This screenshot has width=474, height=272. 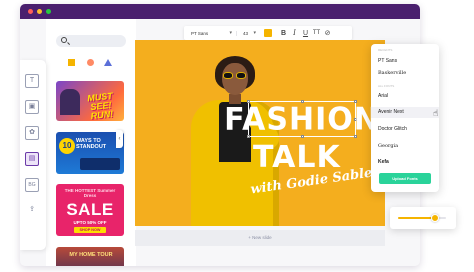 I want to click on collapse-panel-button: ‹, so click(x=119, y=139).